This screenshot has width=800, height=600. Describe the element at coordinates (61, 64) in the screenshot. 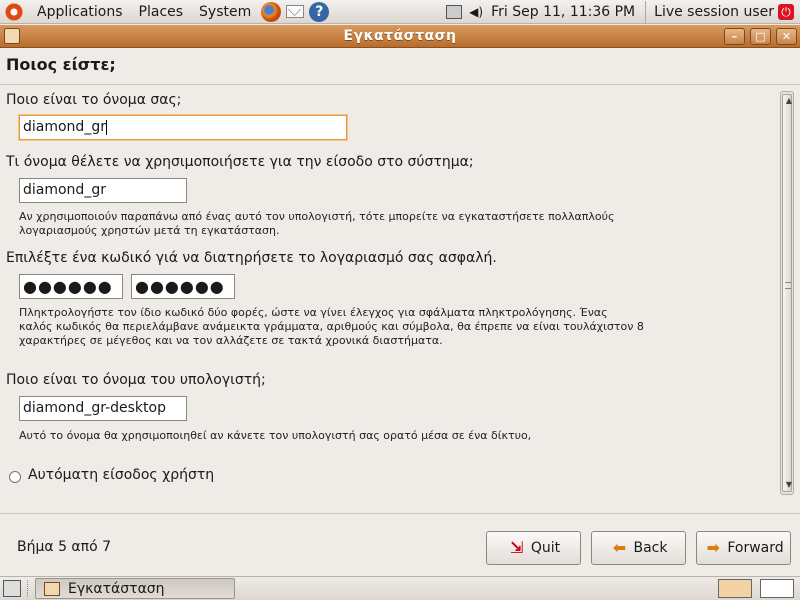

I see `page-title: Ποιος είστε;` at that location.